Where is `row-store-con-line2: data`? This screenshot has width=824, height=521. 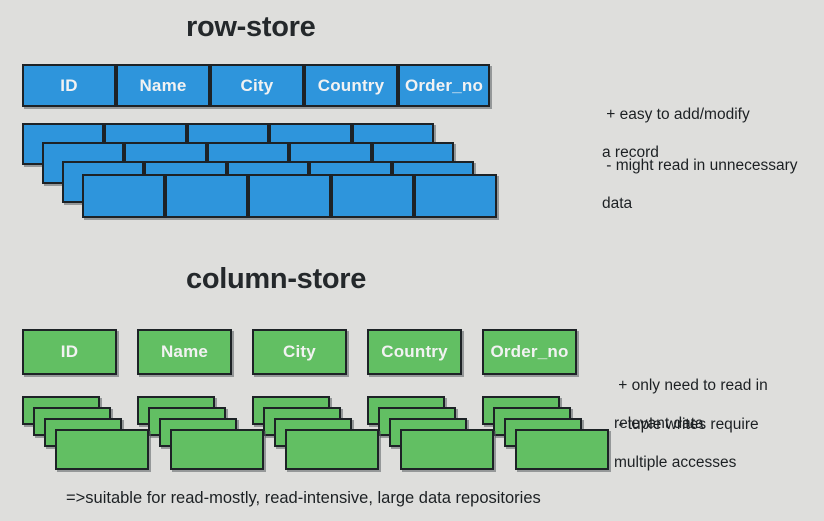 row-store-con-line2: data is located at coordinates (617, 203).